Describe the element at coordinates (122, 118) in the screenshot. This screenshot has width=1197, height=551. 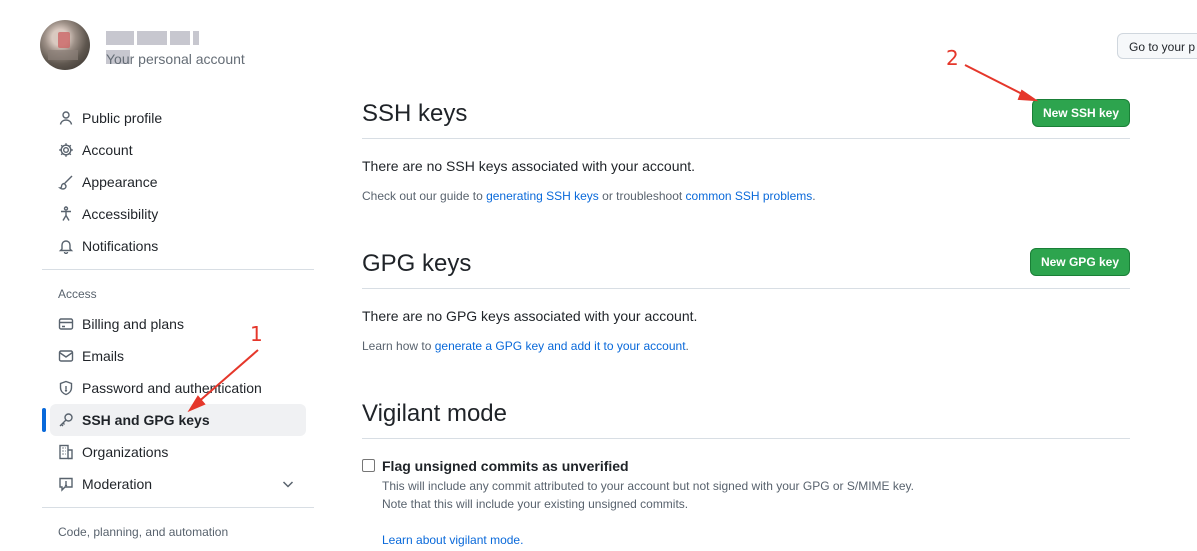
I see `sidebar-item-label: Public profile` at that location.